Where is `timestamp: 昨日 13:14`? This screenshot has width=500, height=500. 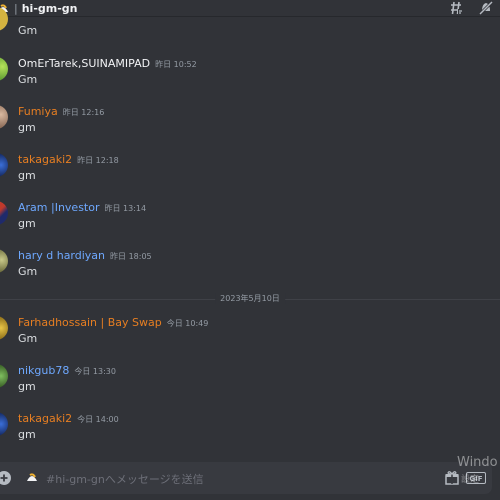
timestamp: 昨日 13:14 is located at coordinates (125, 208).